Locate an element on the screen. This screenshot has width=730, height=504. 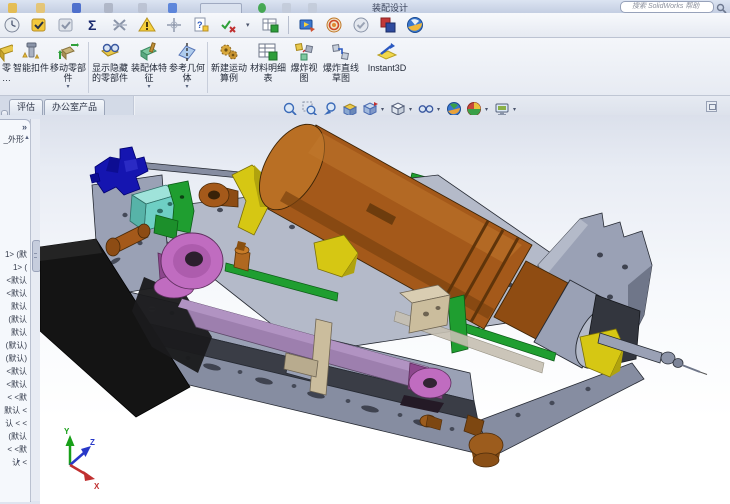
options-icon is located at coordinates (286, 8).